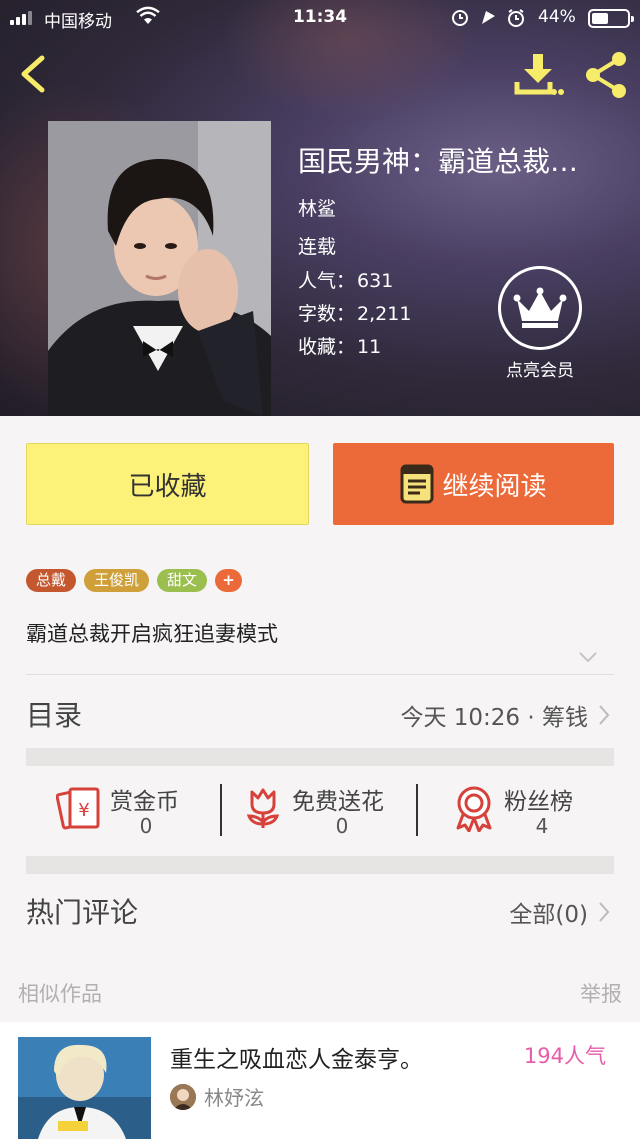 The width and height of the screenshot is (640, 1139). I want to click on add-tag-button: +, so click(229, 580).